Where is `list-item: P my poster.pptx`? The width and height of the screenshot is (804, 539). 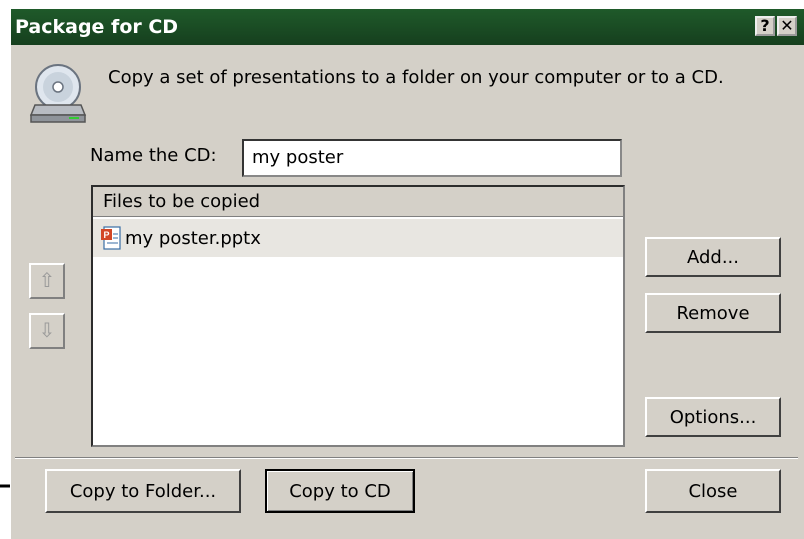
list-item: P my poster.pptx is located at coordinates (358, 238).